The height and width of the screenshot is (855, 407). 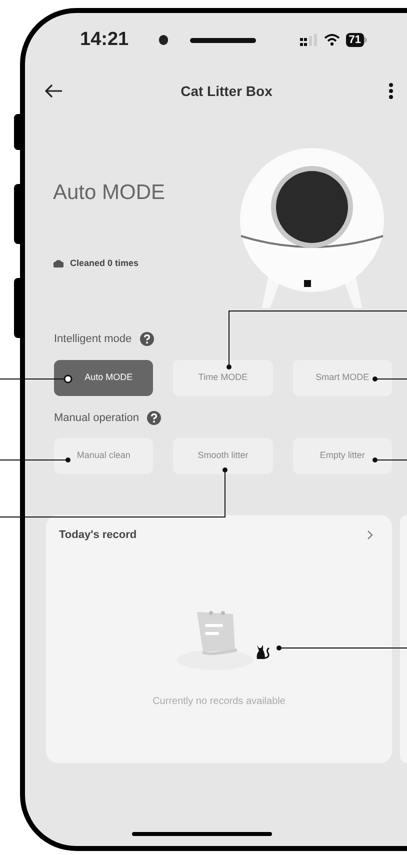 I want to click on section-label: Manual operation, so click(x=97, y=418).